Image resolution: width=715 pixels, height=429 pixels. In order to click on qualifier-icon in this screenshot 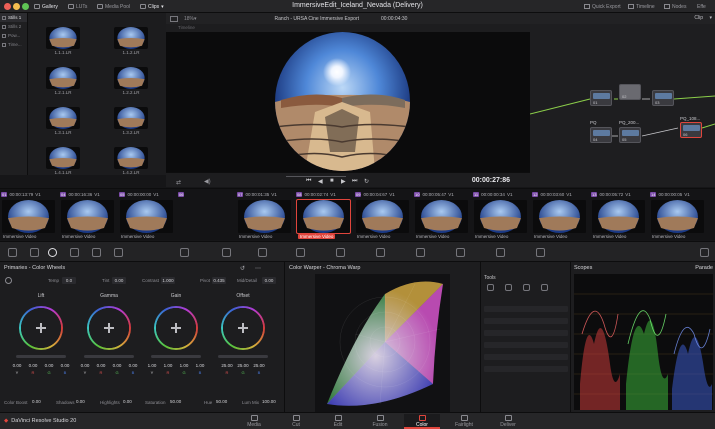, I will do `click(262, 252)`.